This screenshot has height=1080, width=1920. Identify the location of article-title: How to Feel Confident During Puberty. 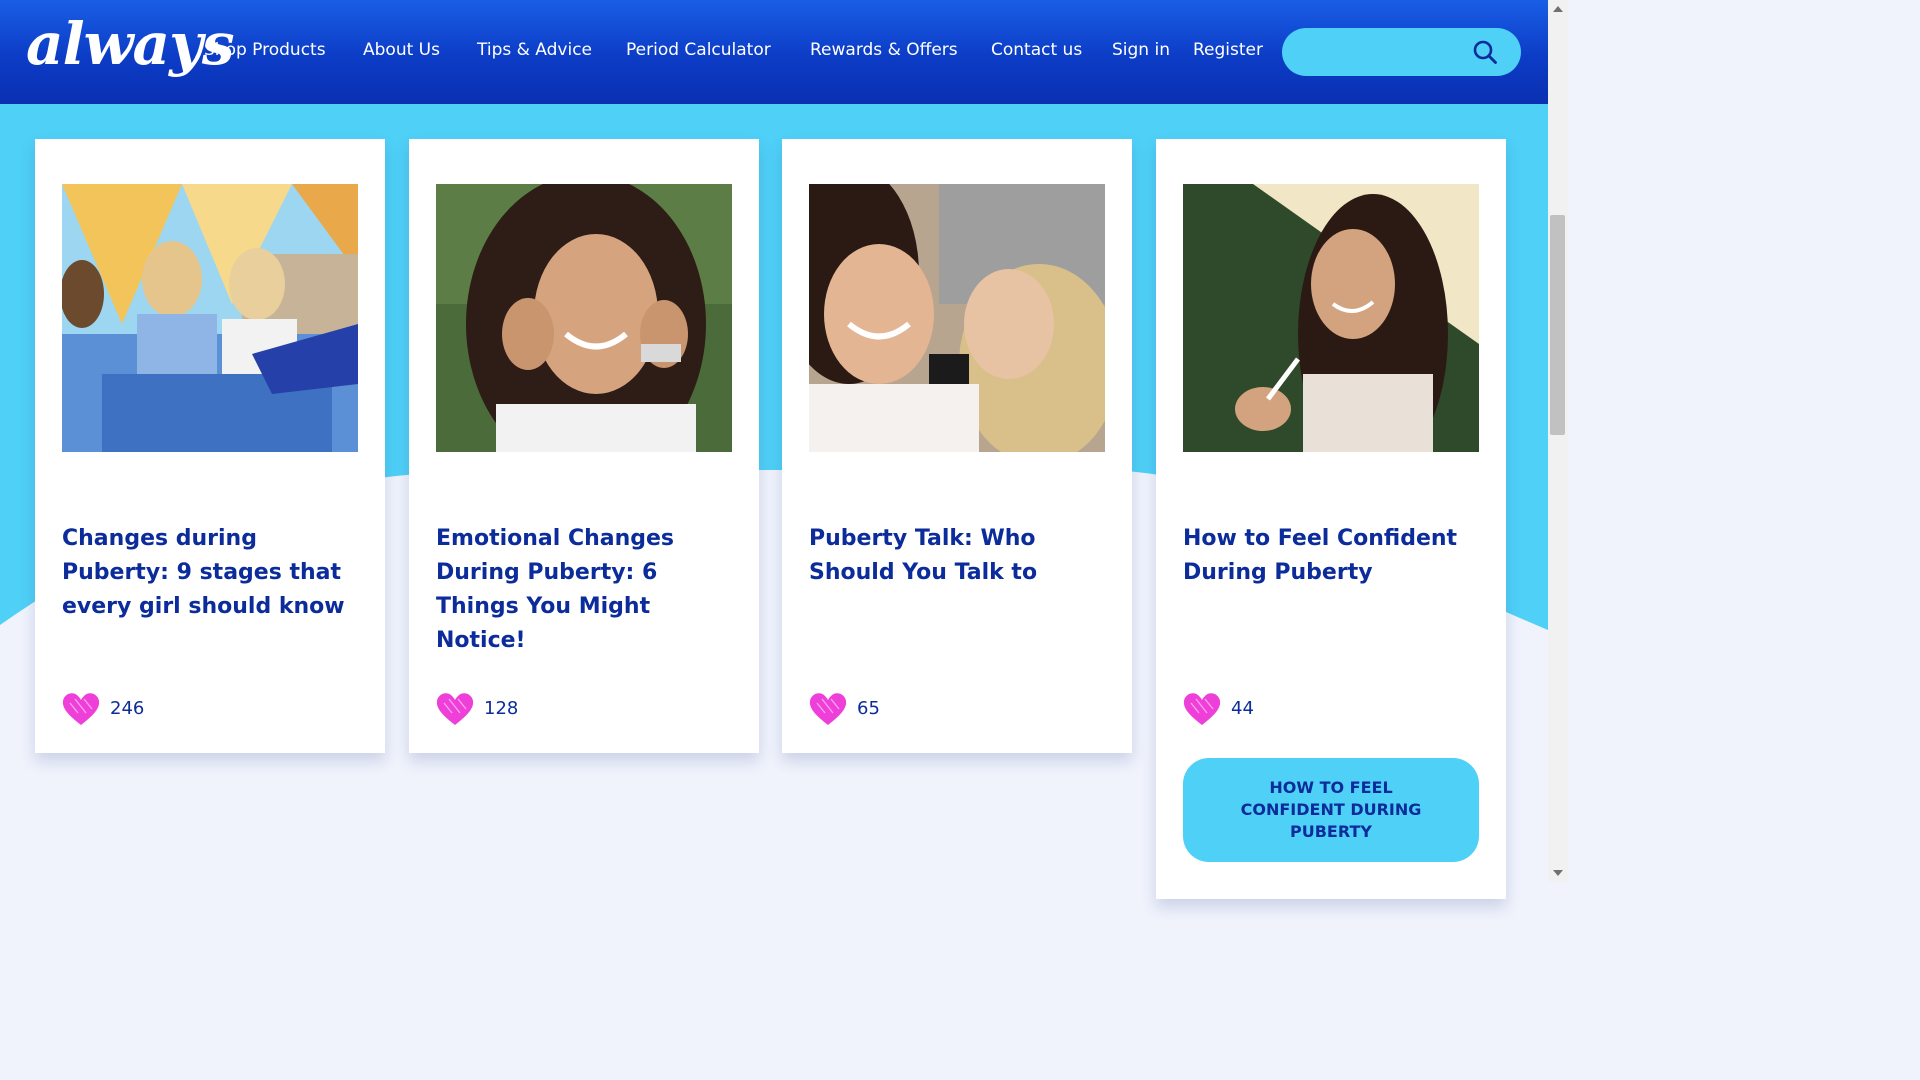
(1333, 556).